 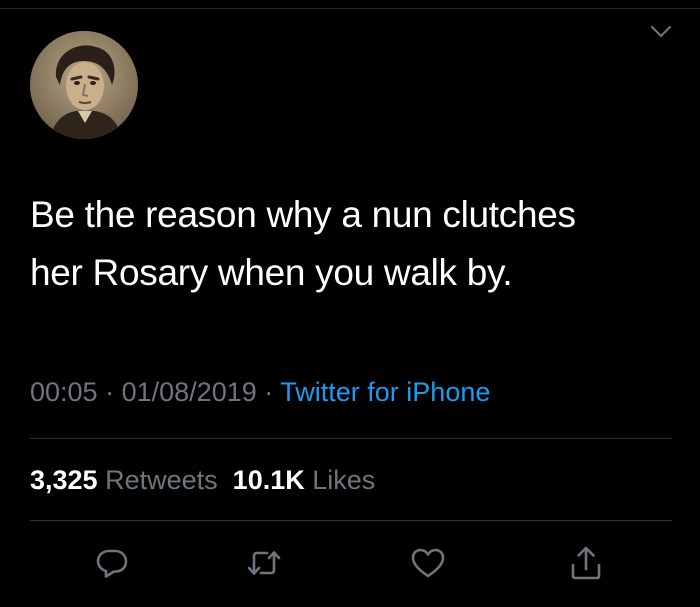 I want to click on likes-label: Likes, so click(x=344, y=480).